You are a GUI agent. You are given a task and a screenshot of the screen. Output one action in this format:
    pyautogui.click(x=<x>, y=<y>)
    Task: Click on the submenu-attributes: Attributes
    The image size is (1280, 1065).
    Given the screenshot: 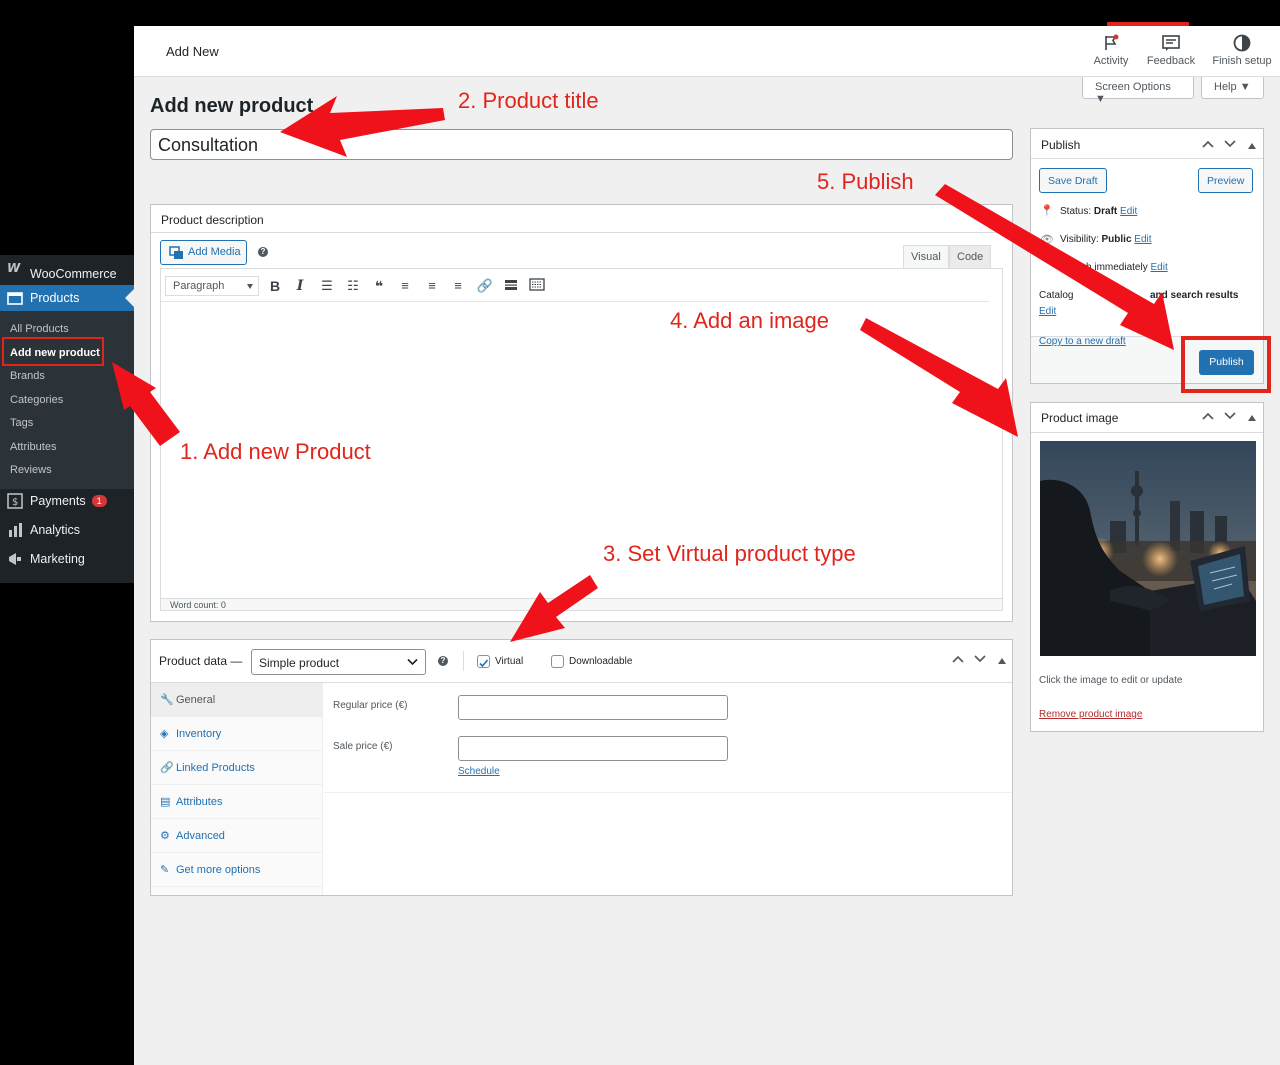 What is the action you would take?
    pyautogui.click(x=33, y=447)
    